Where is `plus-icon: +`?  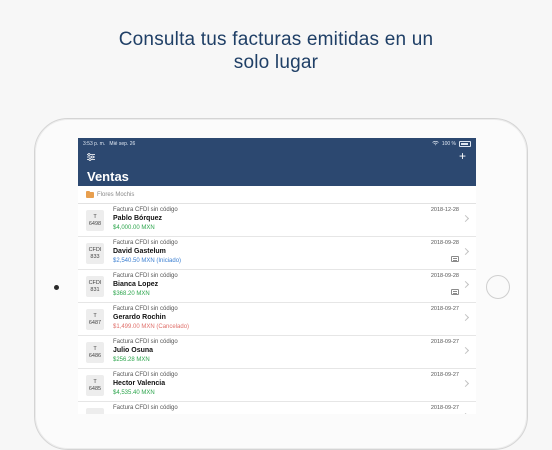 plus-icon: + is located at coordinates (462, 156).